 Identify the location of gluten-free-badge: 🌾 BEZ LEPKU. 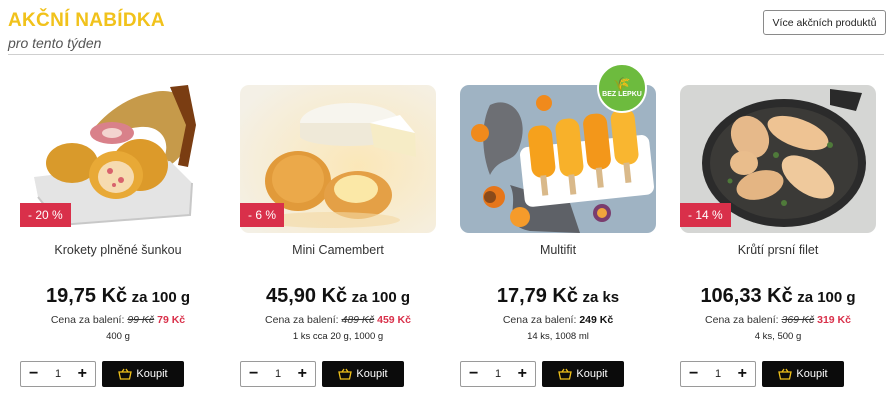
(622, 88).